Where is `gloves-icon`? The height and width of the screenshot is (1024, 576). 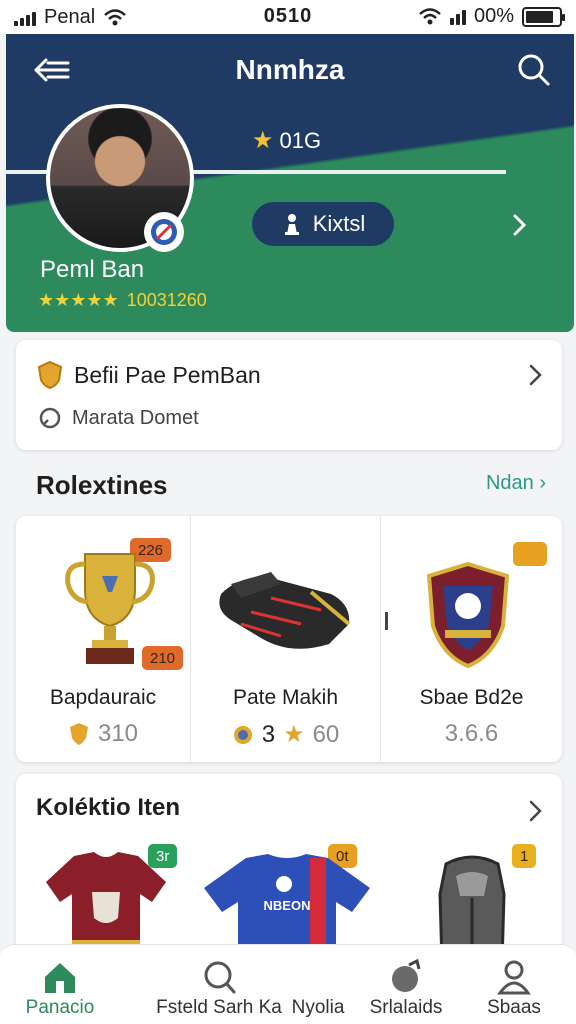 gloves-icon is located at coordinates (285, 610).